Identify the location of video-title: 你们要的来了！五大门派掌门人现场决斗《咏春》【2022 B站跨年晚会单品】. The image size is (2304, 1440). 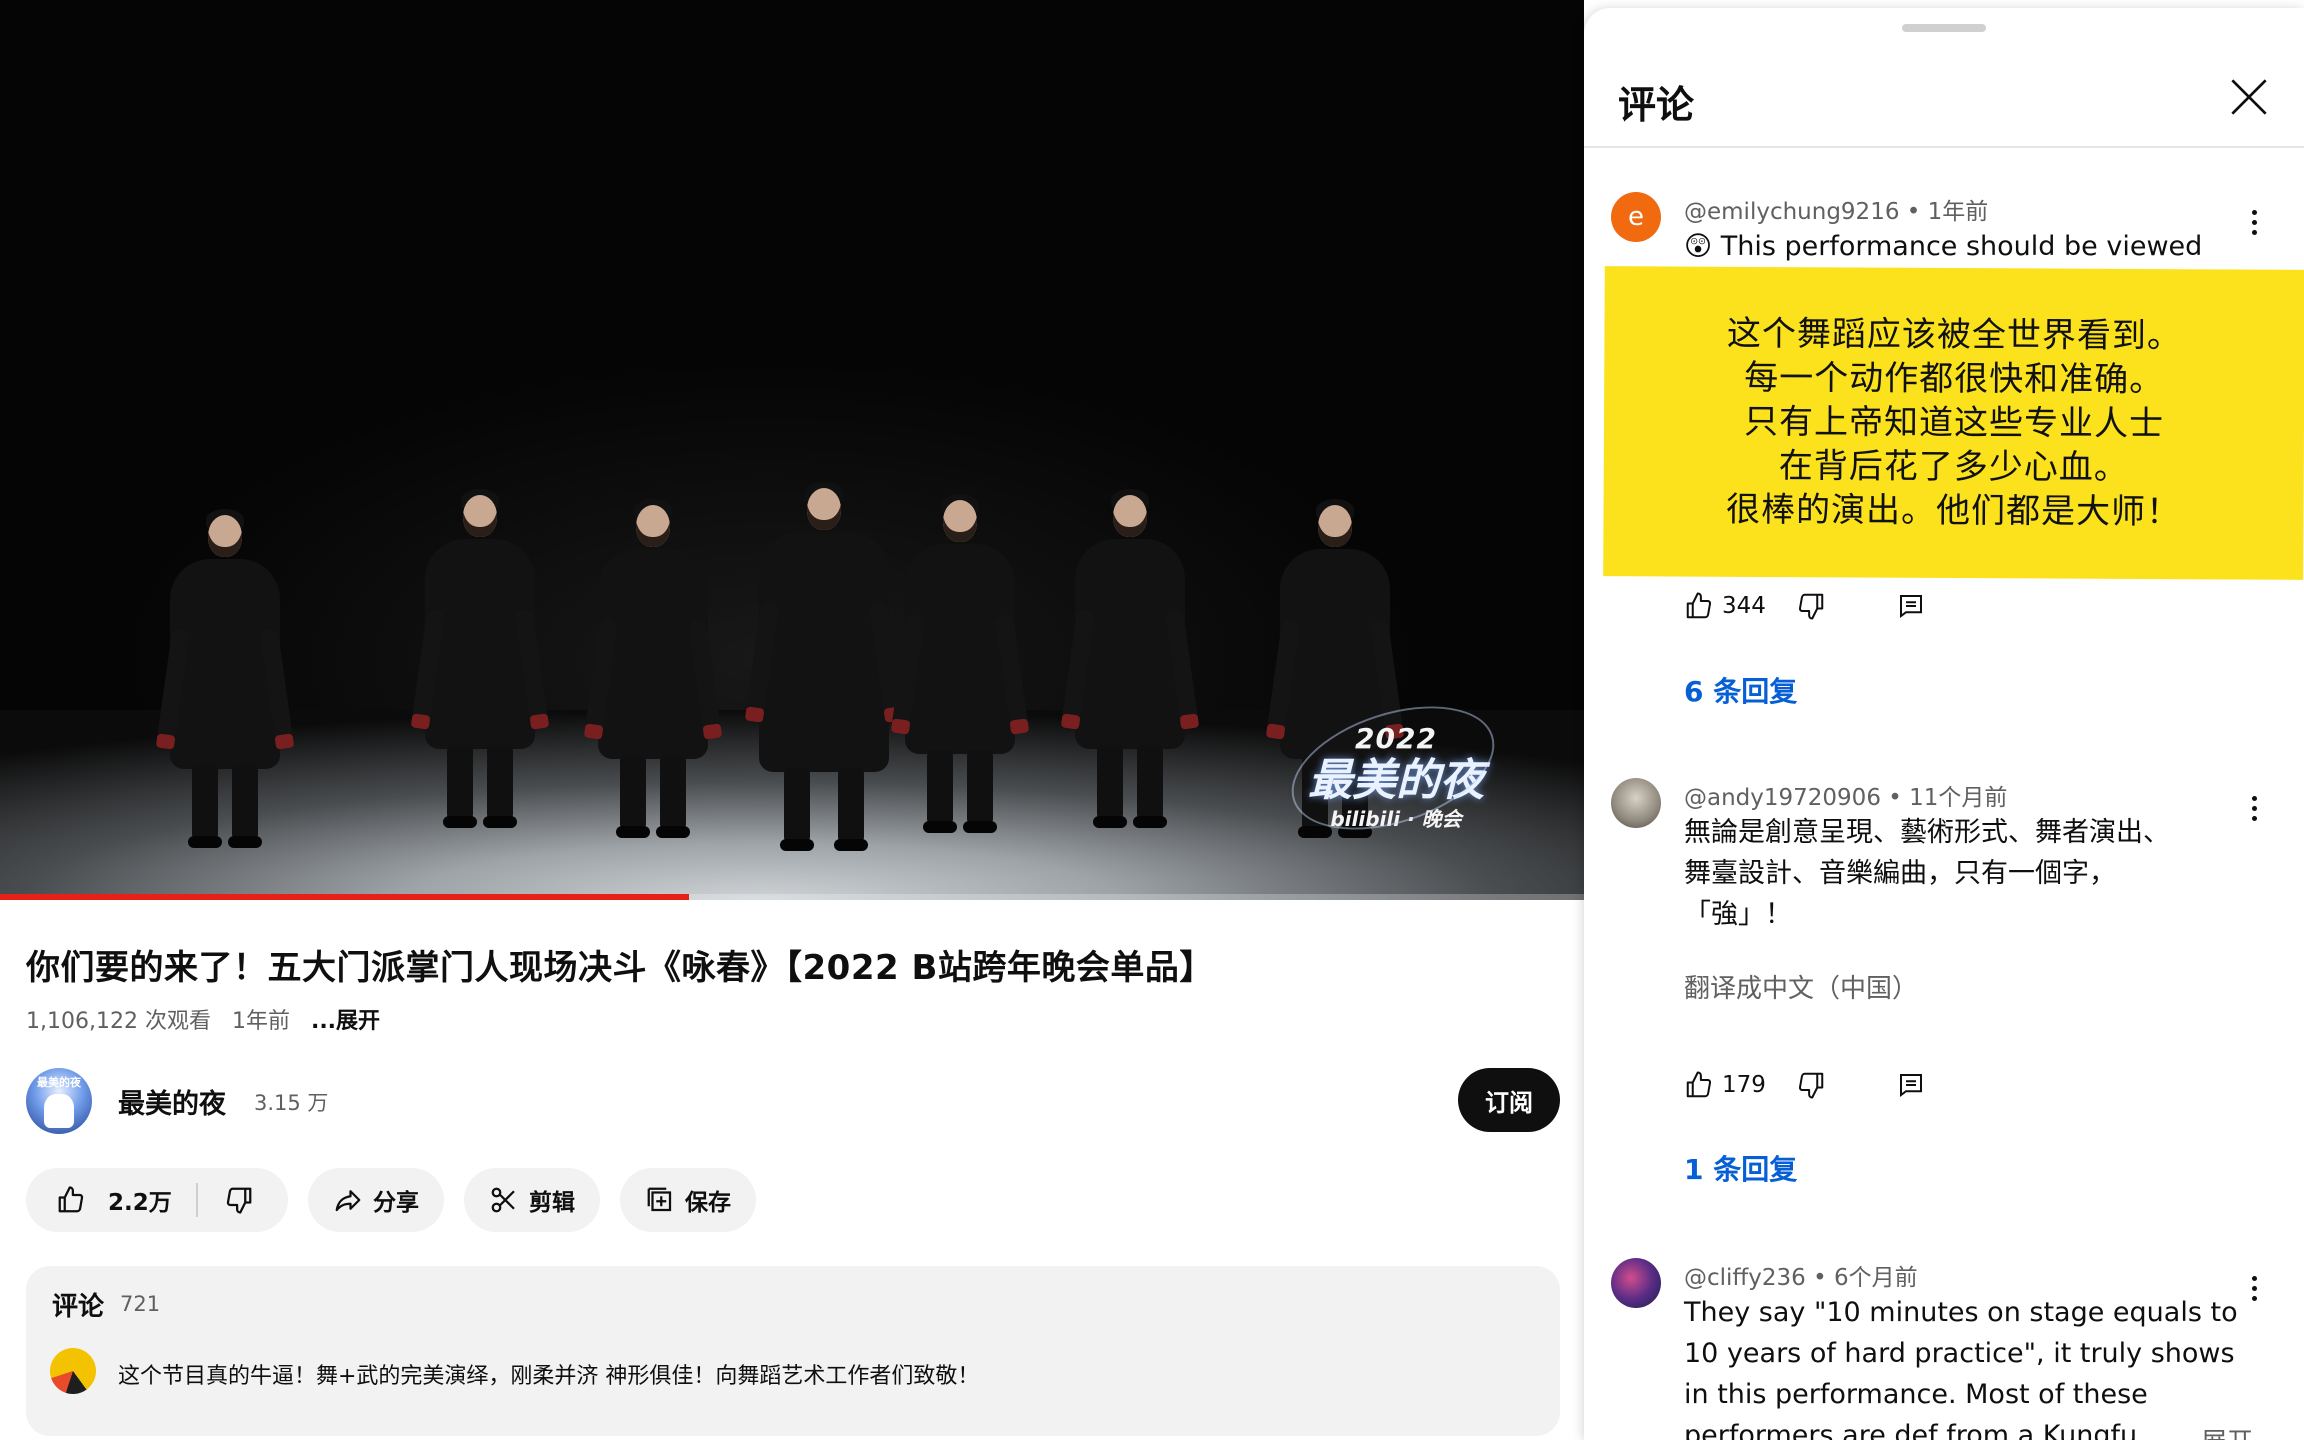
(620, 968).